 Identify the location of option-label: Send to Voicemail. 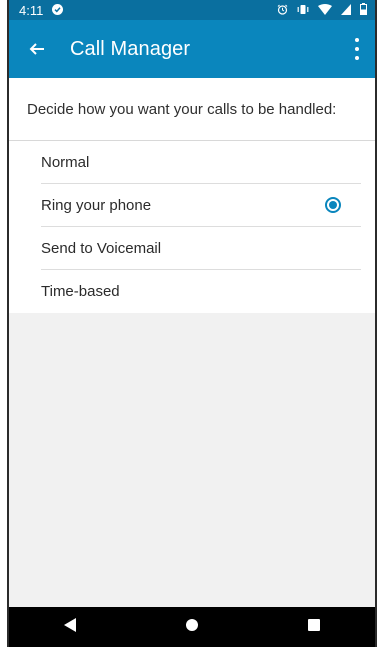
(101, 248).